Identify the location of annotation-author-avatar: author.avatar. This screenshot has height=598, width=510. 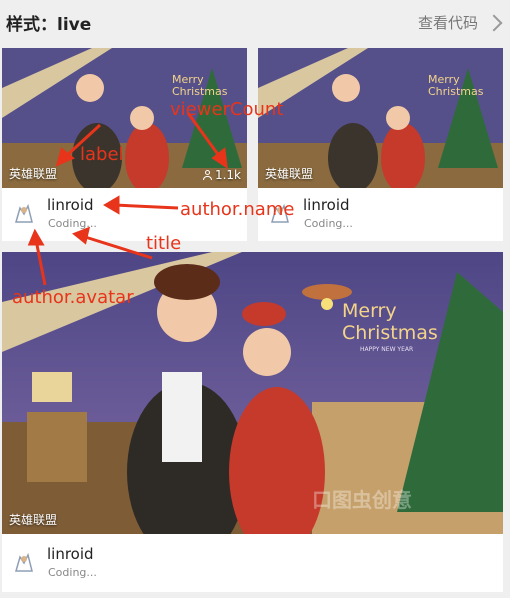
(73, 297).